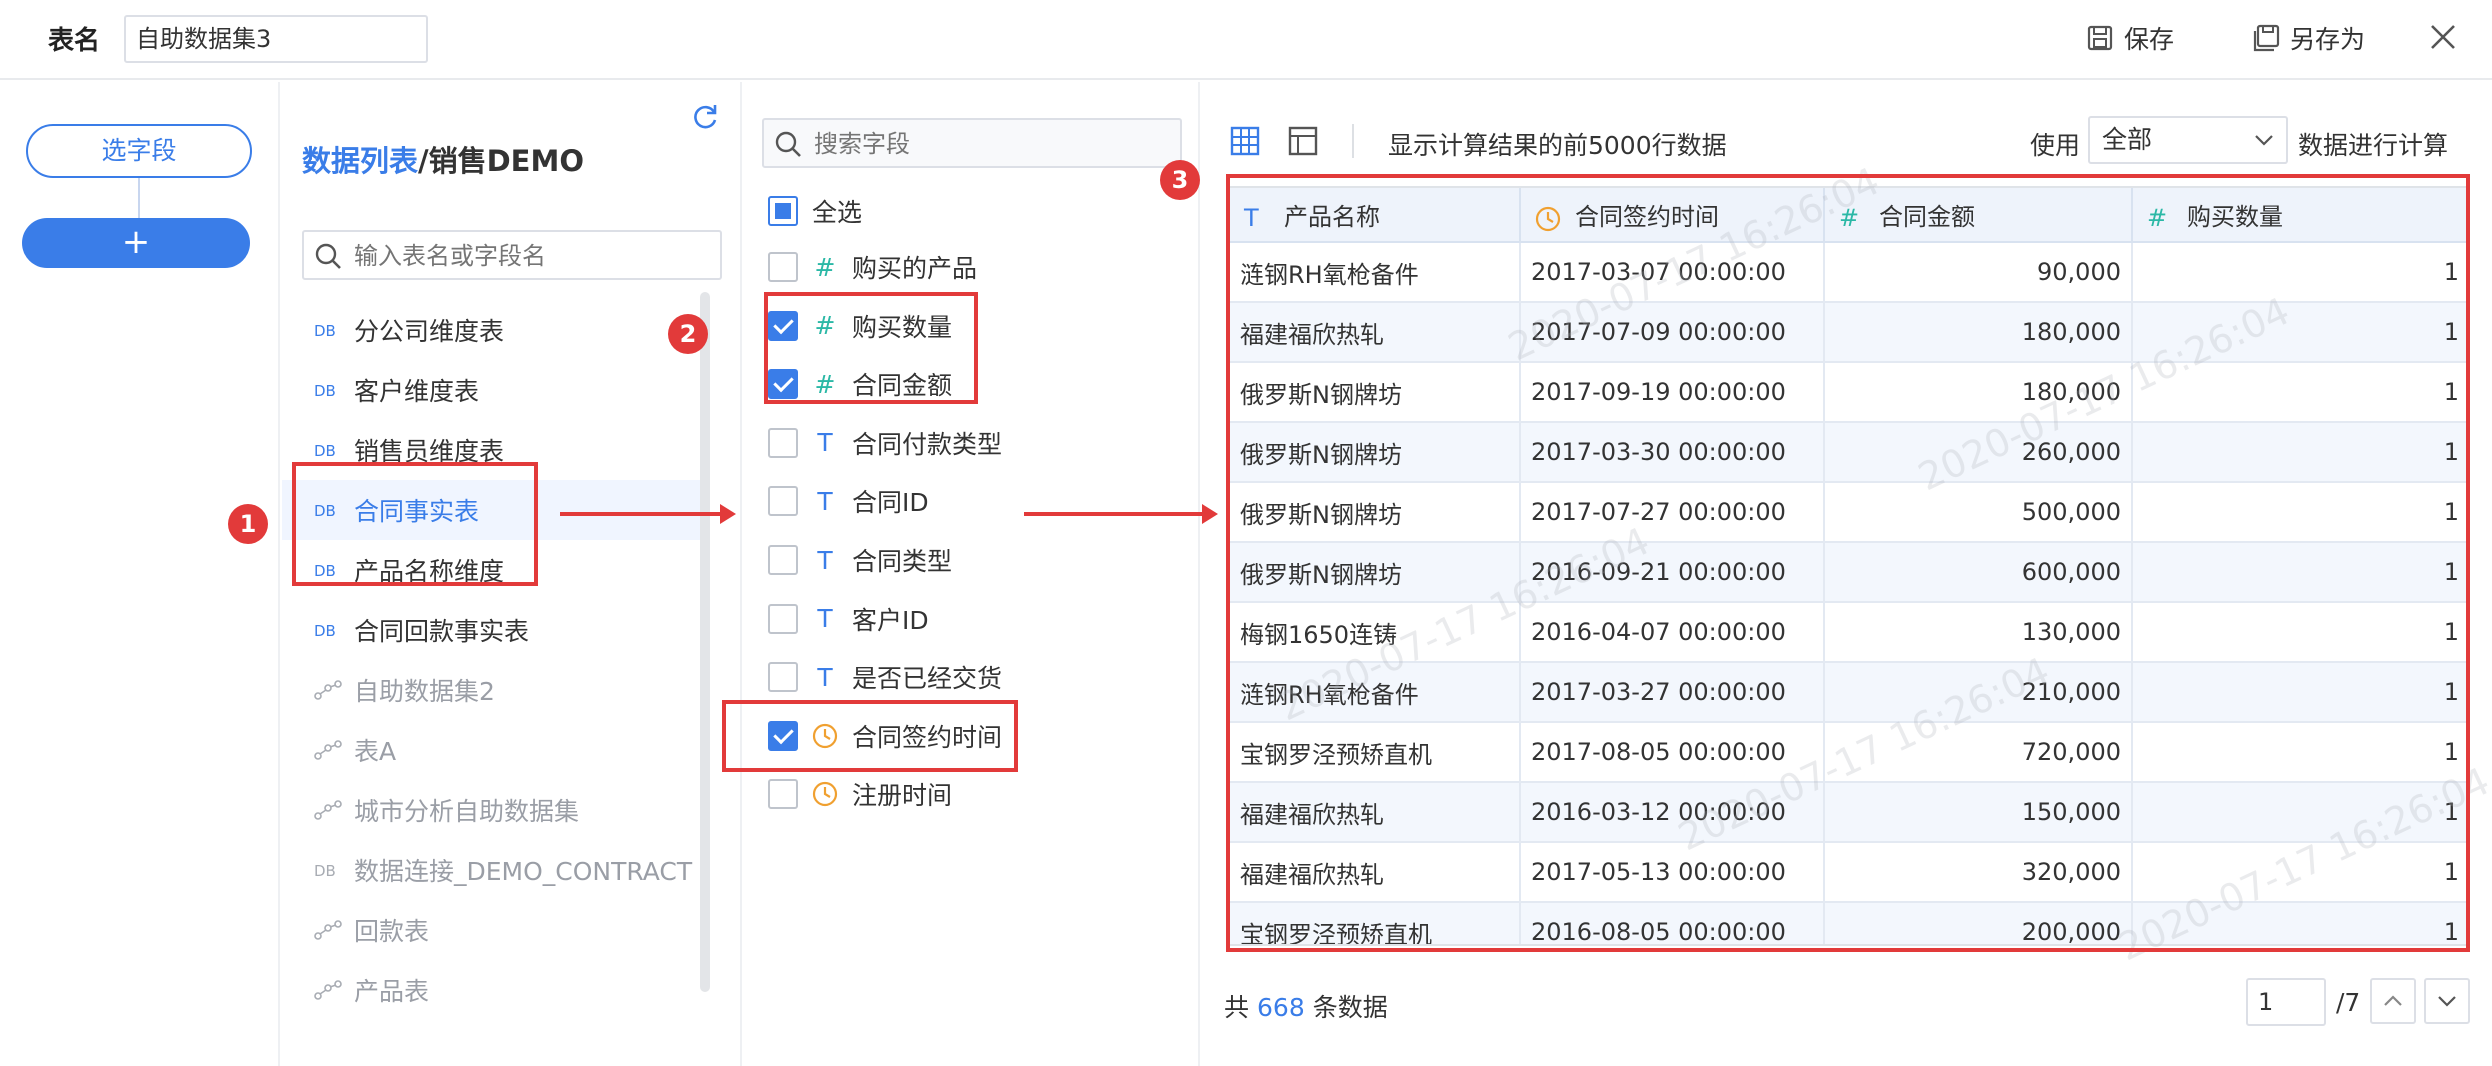 This screenshot has width=2492, height=1066. Describe the element at coordinates (492, 990) in the screenshot. I see `datasource-item: 产品表` at that location.